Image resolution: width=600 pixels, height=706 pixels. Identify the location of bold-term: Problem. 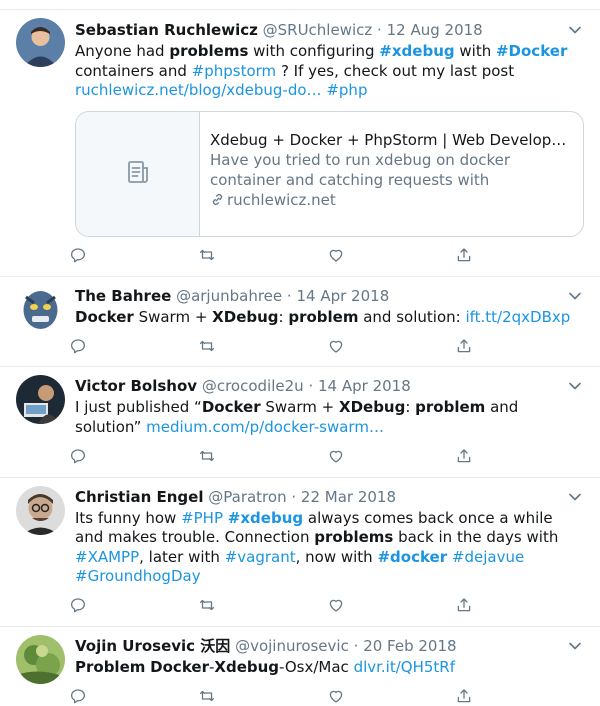
(110, 666).